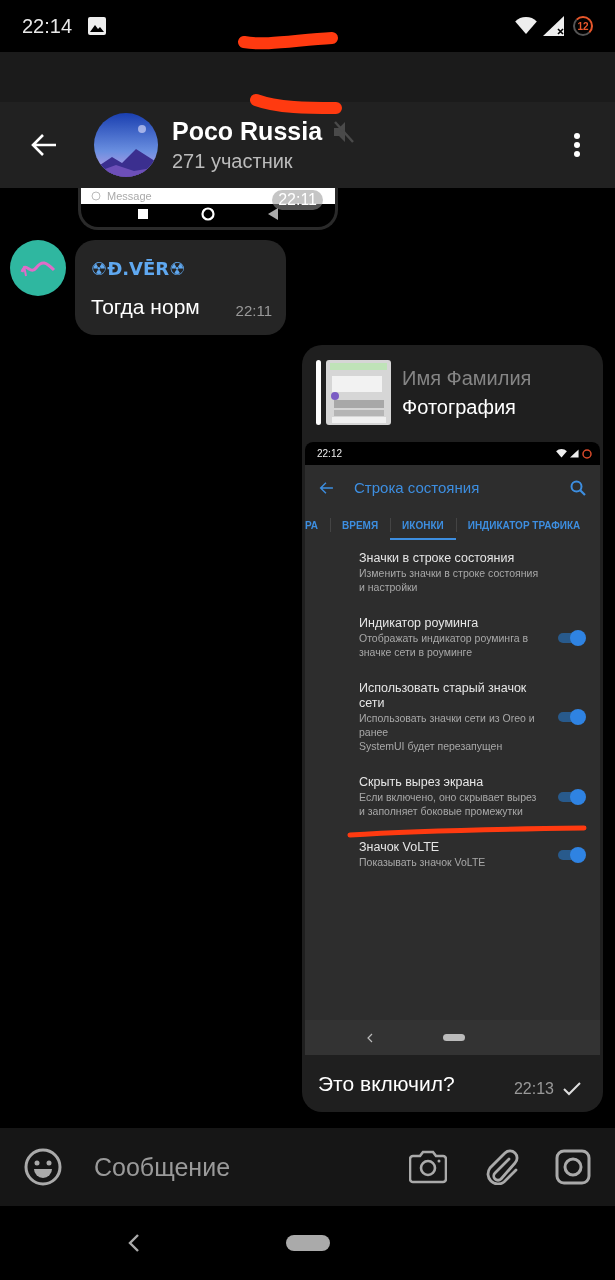 The image size is (615, 1280). I want to click on message-time: 22:13, so click(533, 1088).